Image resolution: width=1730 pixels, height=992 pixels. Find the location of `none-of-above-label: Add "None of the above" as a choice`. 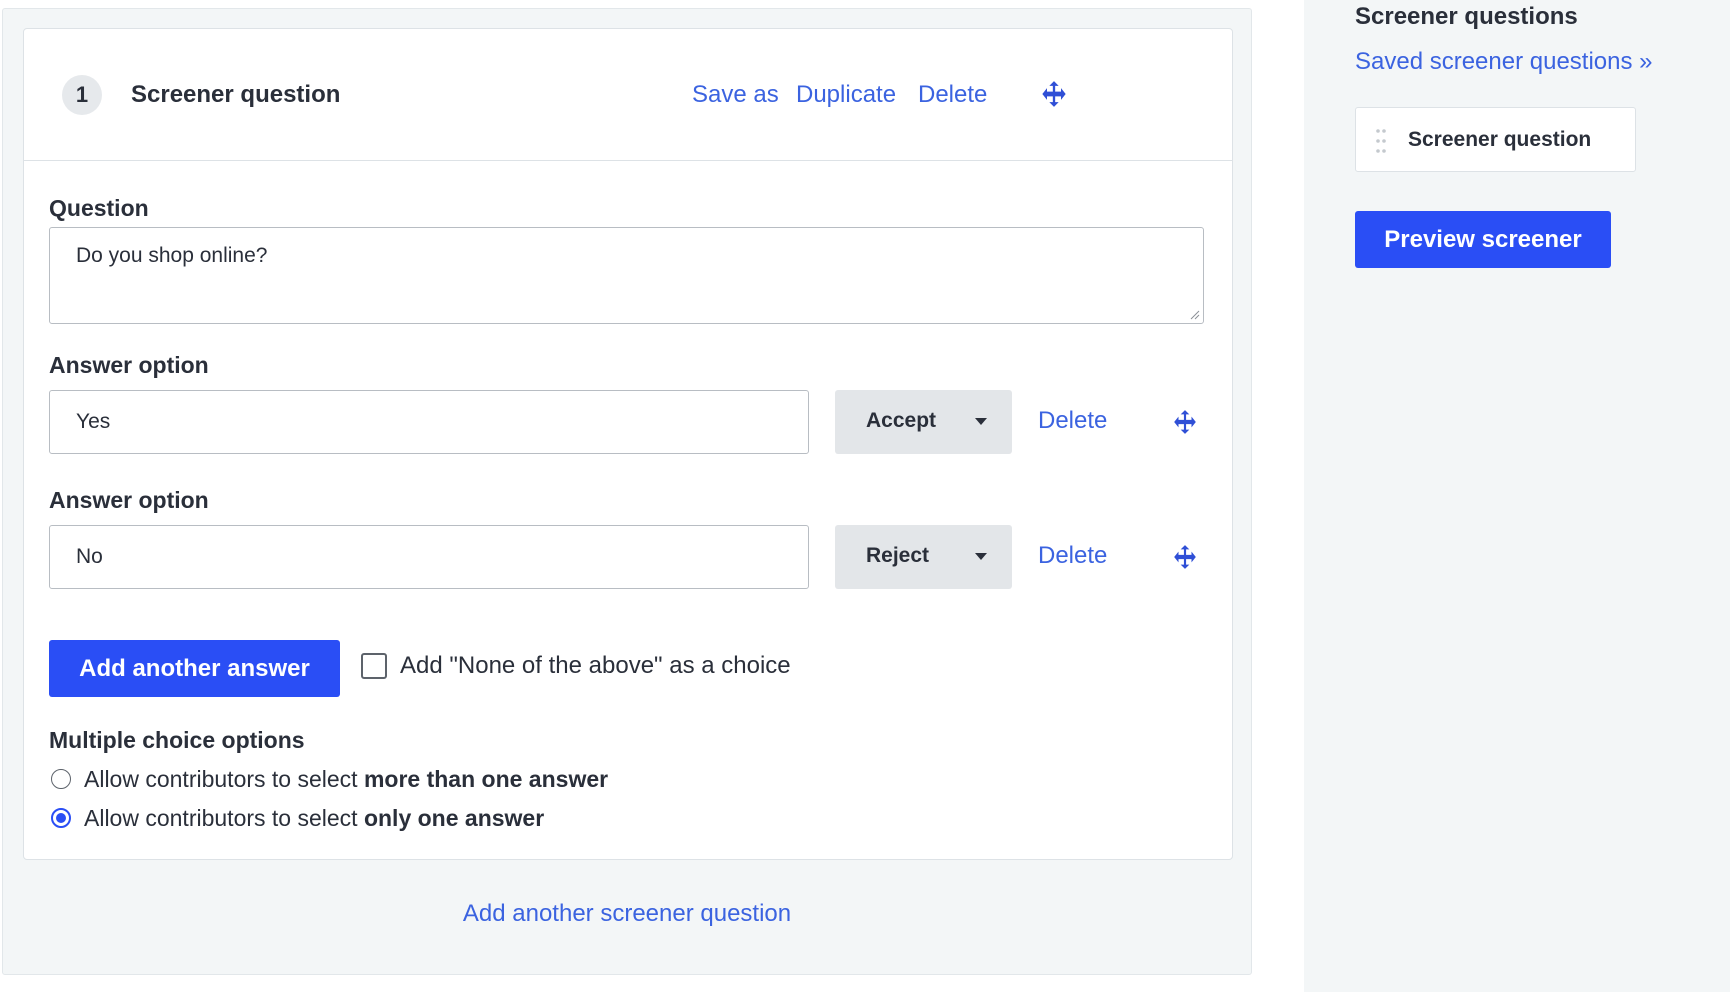

none-of-above-label: Add "None of the above" as a choice is located at coordinates (595, 665).